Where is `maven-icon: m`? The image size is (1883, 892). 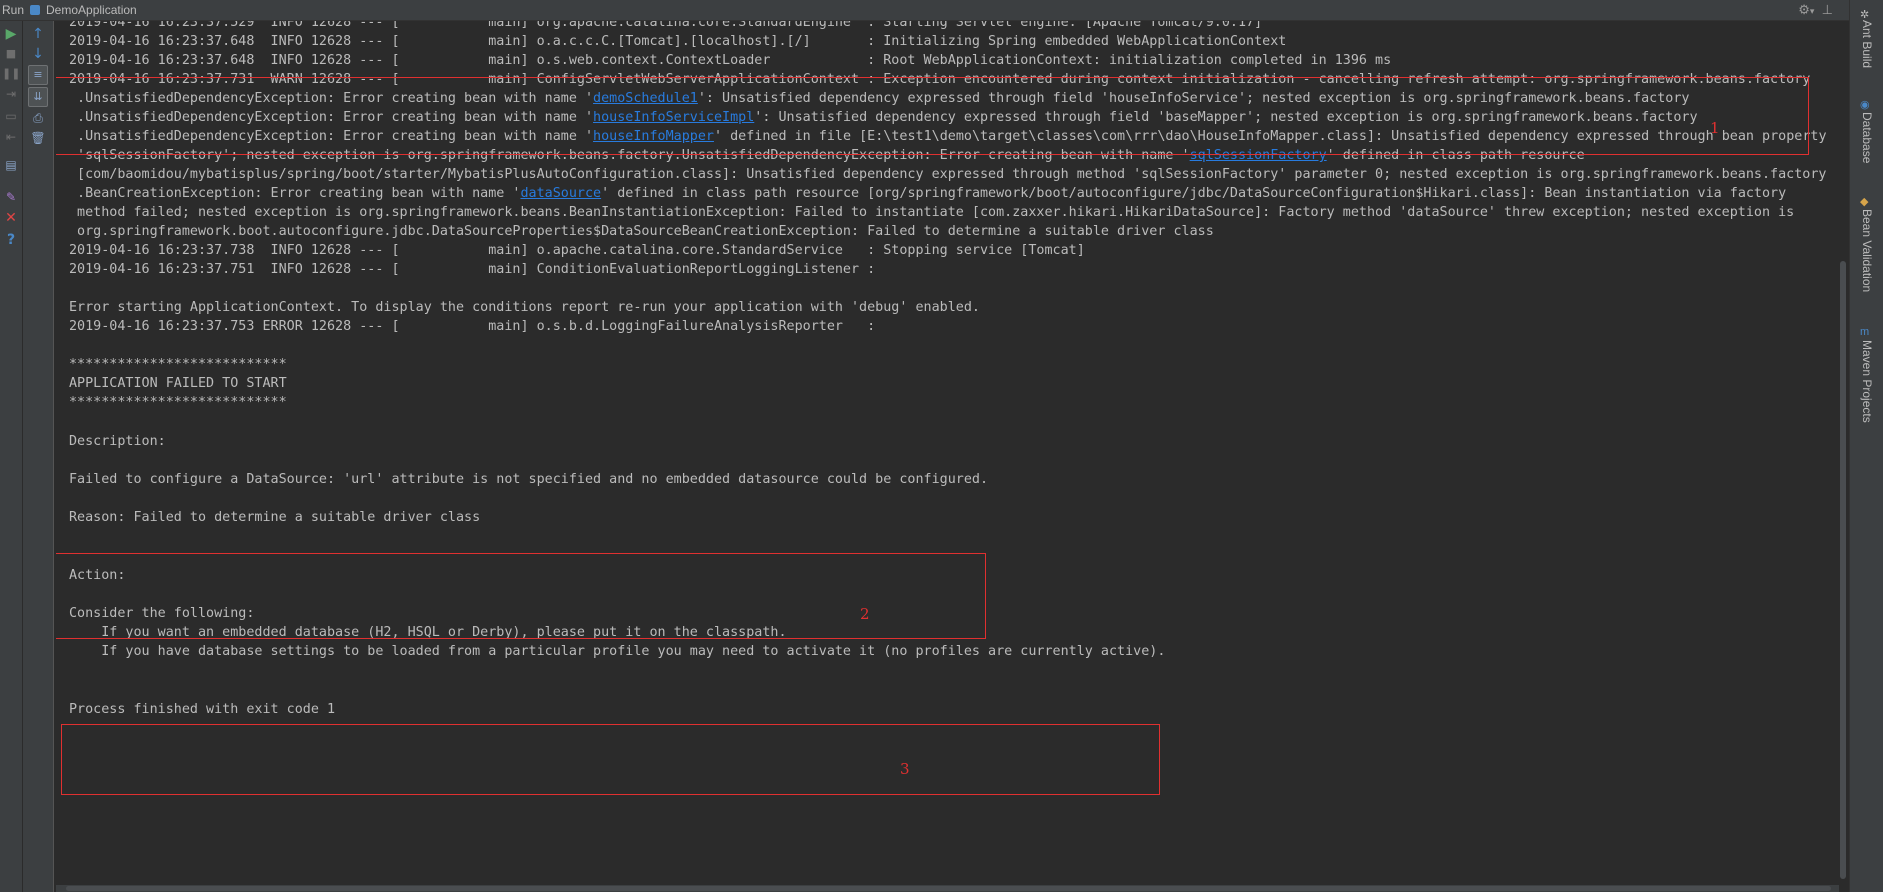
maven-icon: m is located at coordinates (1865, 332).